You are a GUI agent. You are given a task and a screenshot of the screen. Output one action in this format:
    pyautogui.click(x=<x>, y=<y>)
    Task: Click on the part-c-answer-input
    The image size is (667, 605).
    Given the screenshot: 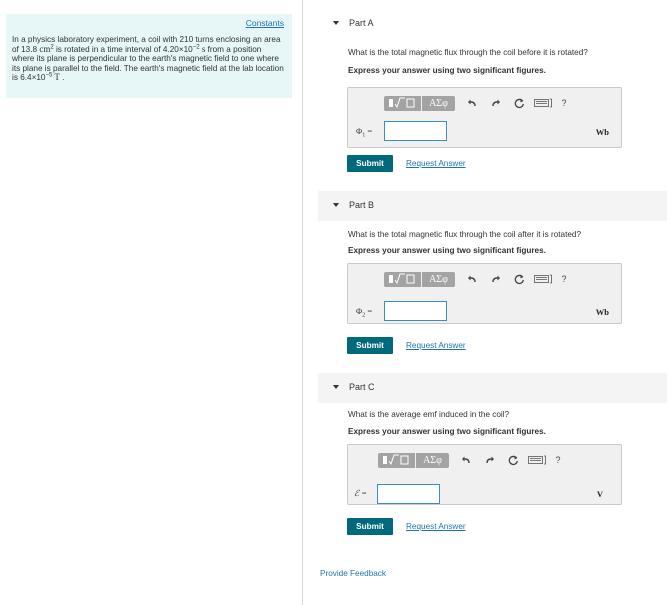 What is the action you would take?
    pyautogui.click(x=408, y=494)
    